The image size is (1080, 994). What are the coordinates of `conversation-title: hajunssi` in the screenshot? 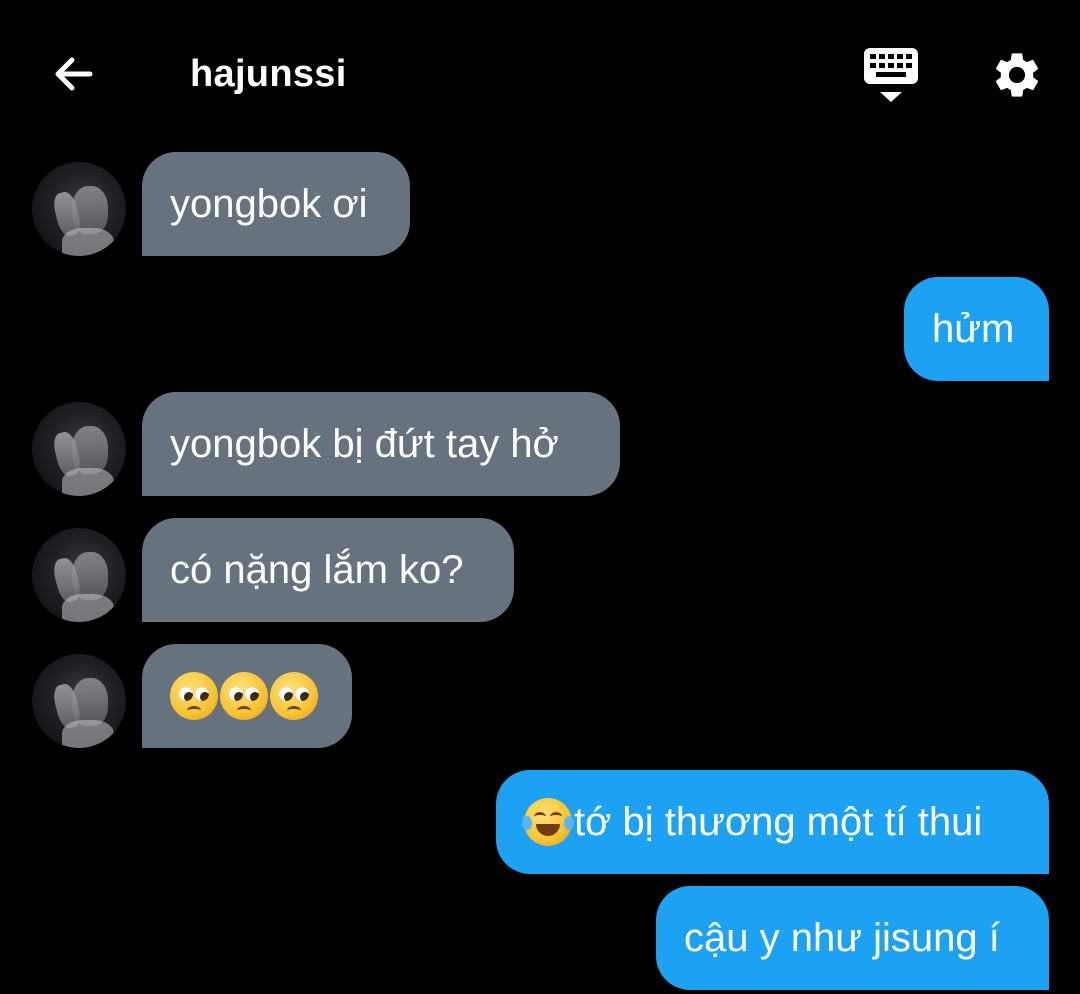 It's located at (268, 74).